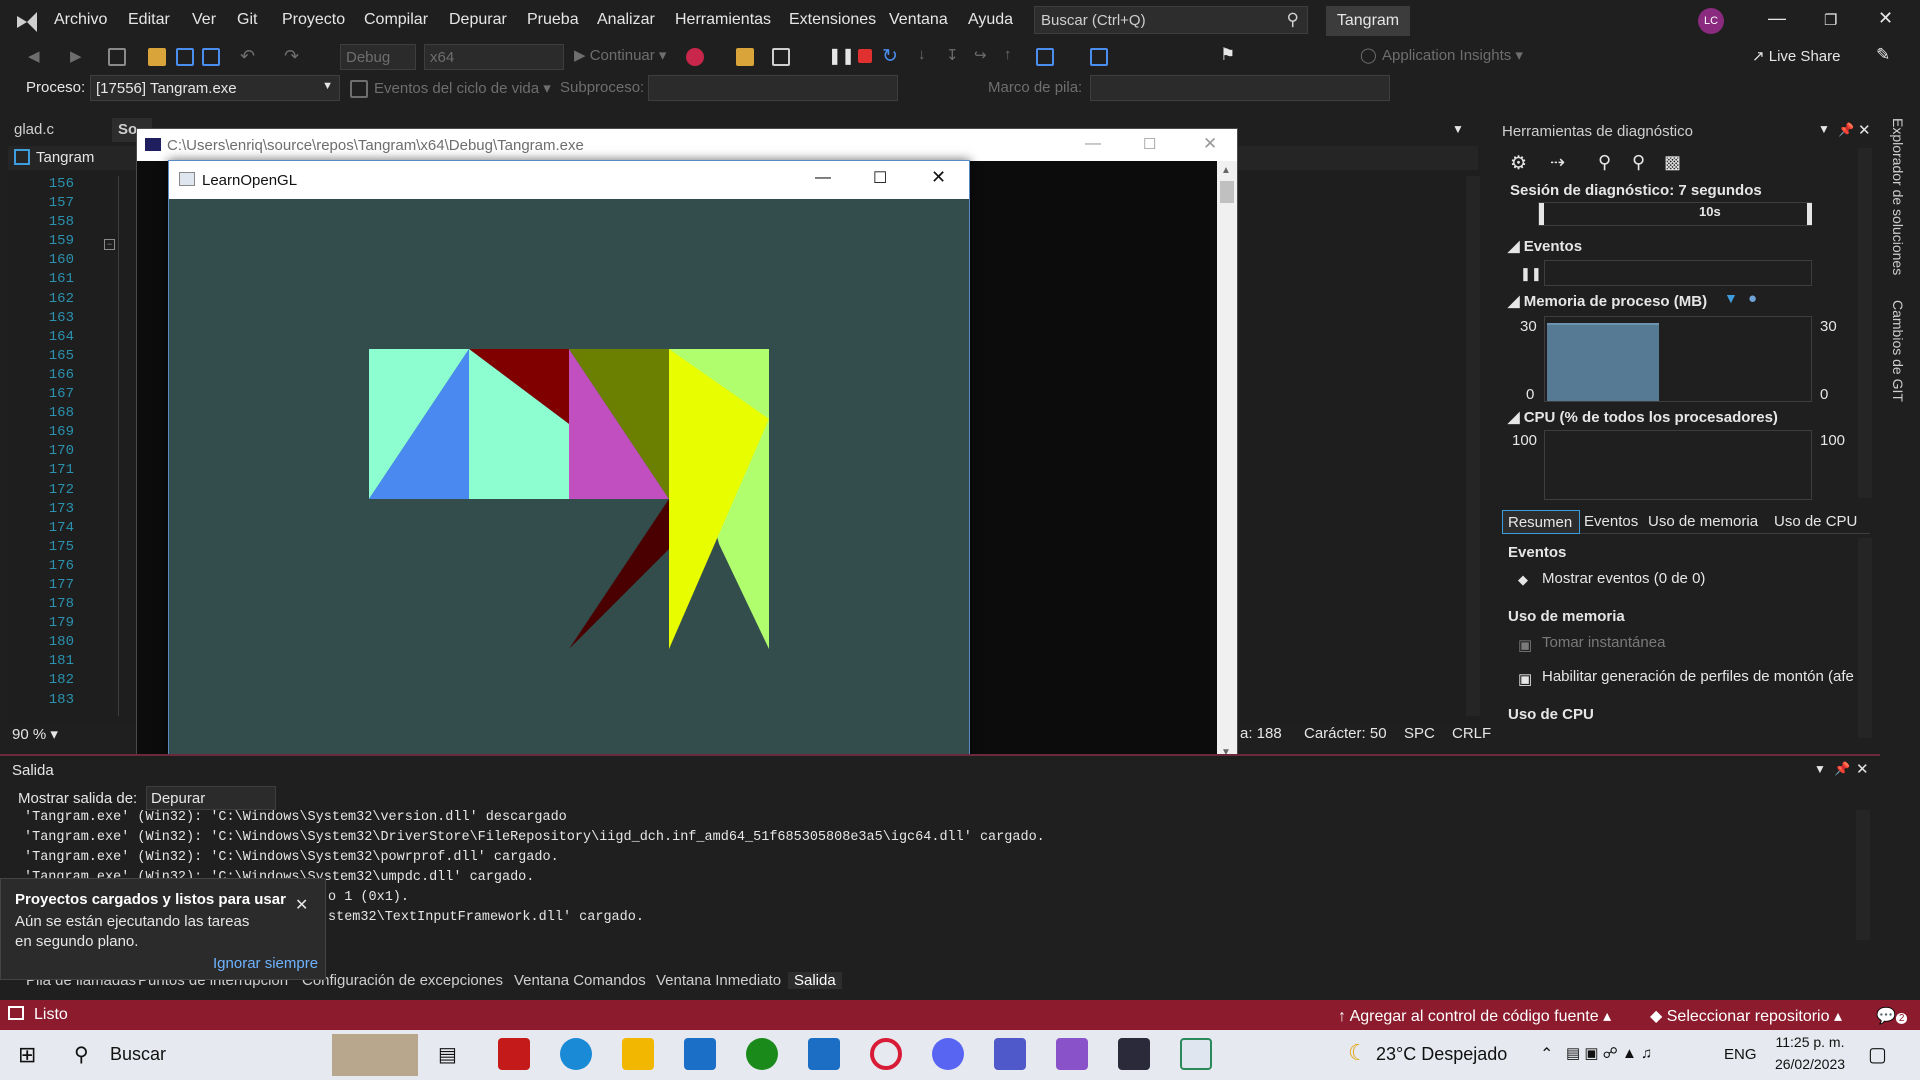 This screenshot has height=1080, width=1920. Describe the element at coordinates (1672, 162) in the screenshot. I see `reset-view-icon: ▩` at that location.